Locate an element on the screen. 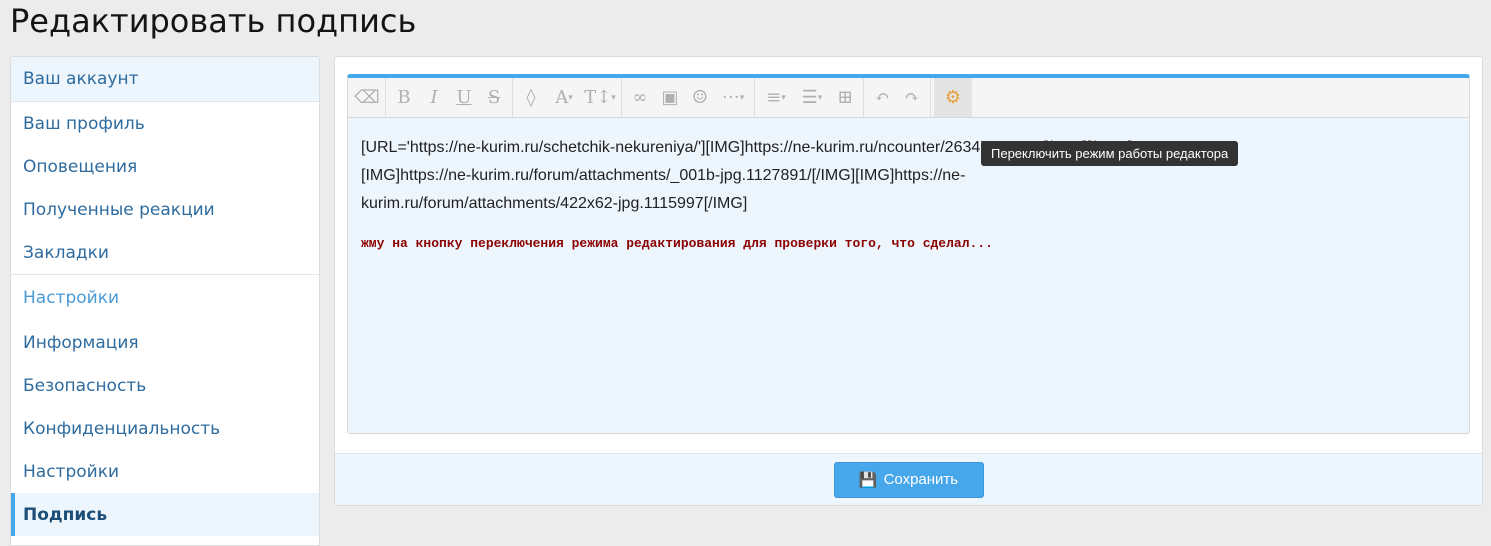 This screenshot has width=1491, height=546. sidebar-item-security: Безопасность is located at coordinates (165, 385).